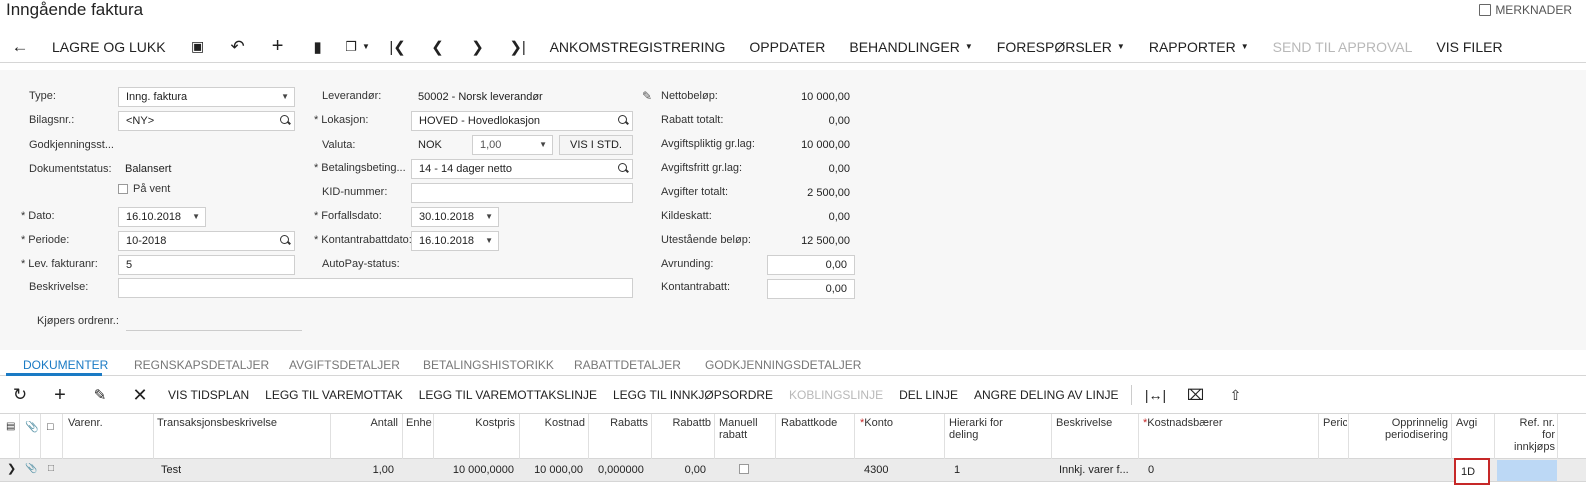 The width and height of the screenshot is (1586, 495). Describe the element at coordinates (100, 395) in the screenshot. I see `edit-row-icon: ✎` at that location.